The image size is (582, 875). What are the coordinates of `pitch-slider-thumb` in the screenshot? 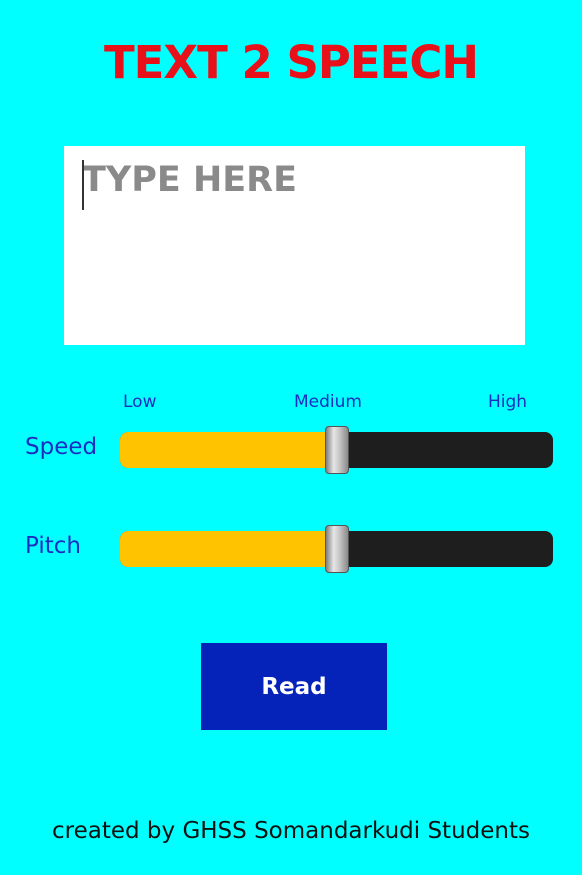 It's located at (337, 549).